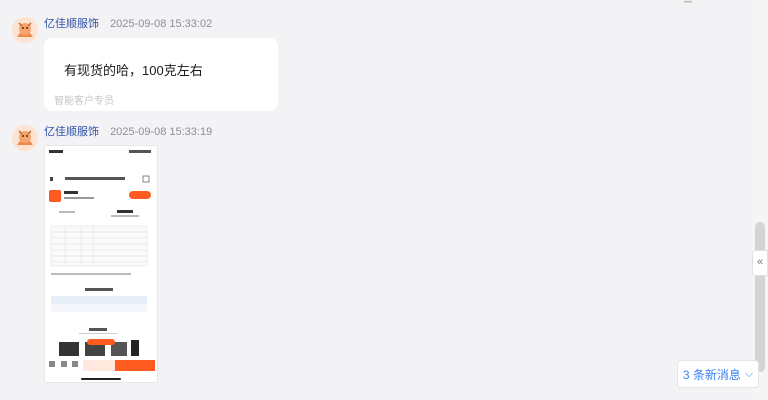 This screenshot has height=400, width=768. I want to click on message-bubble: 有现货的哈，100克左右 智能客户专员, so click(161, 74).